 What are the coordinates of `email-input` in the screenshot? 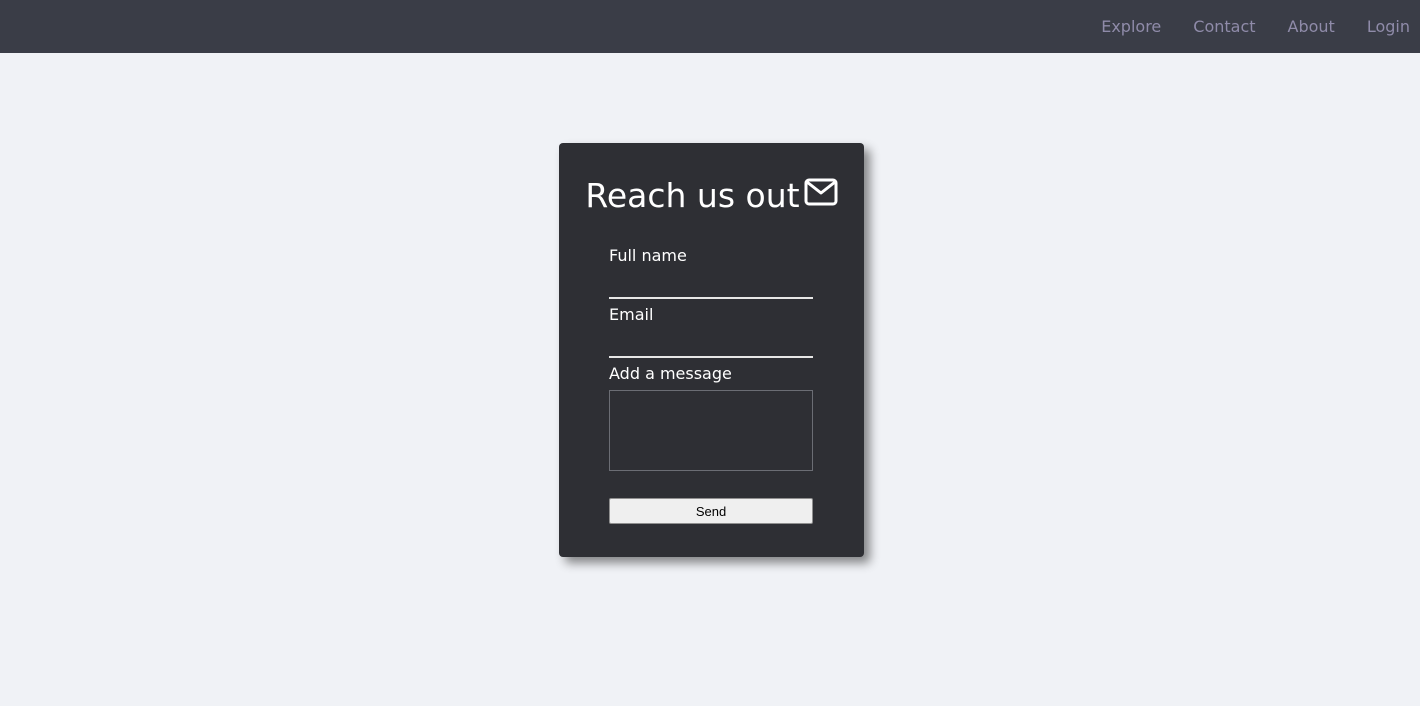 It's located at (711, 347).